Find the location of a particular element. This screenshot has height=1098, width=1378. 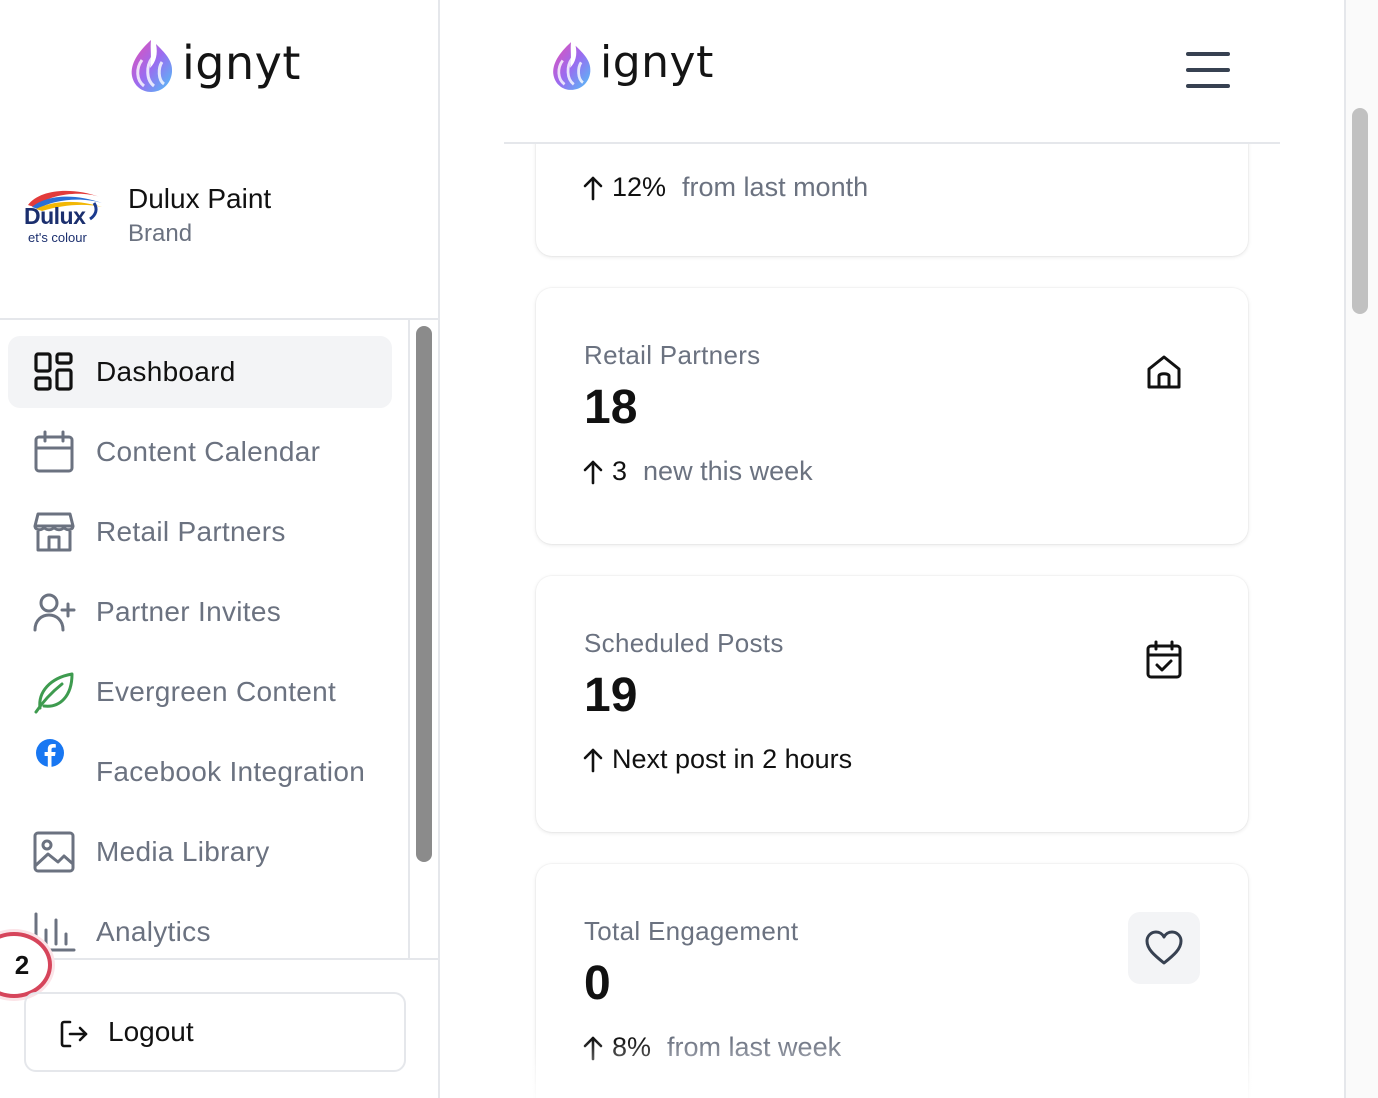

hamburger-menu-icon is located at coordinates (1208, 70).